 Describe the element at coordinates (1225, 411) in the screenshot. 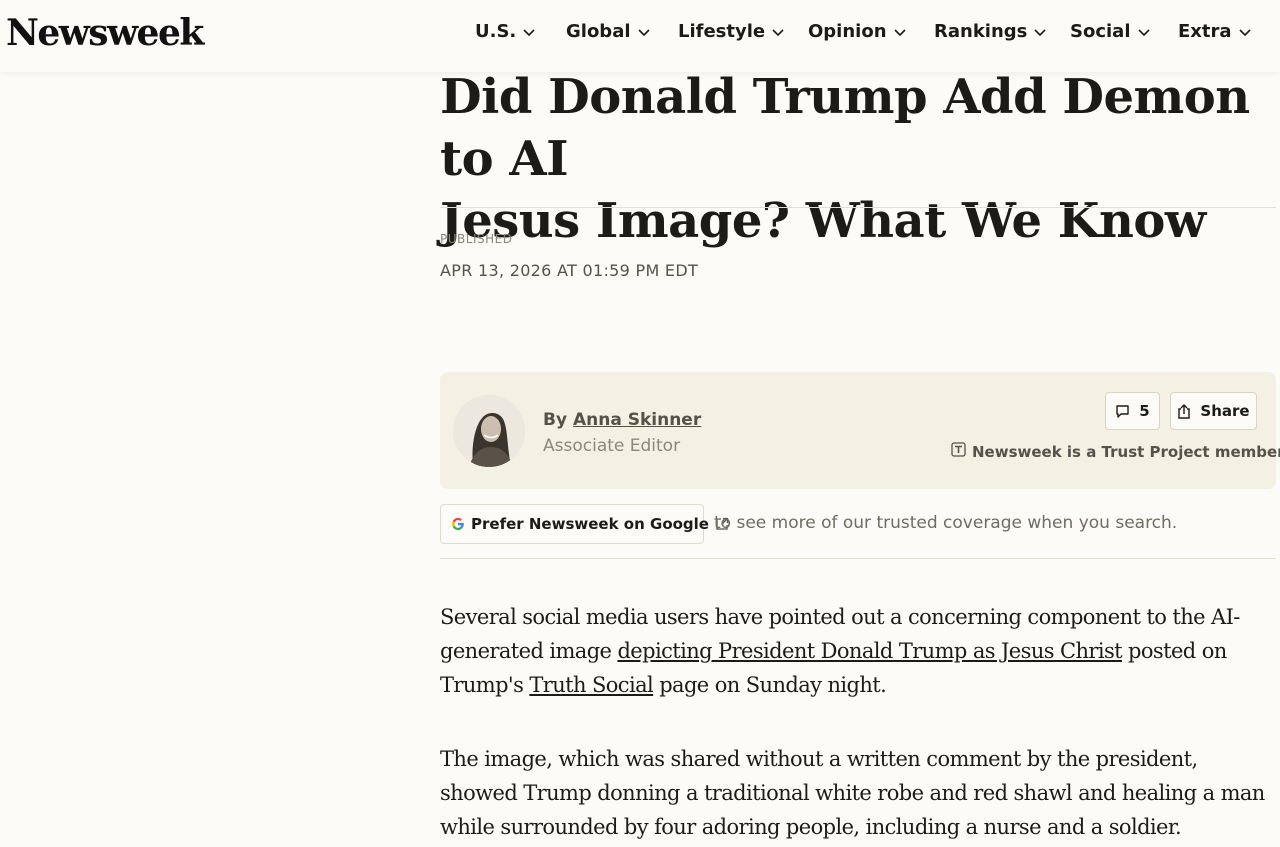

I see `share-label: Share` at that location.